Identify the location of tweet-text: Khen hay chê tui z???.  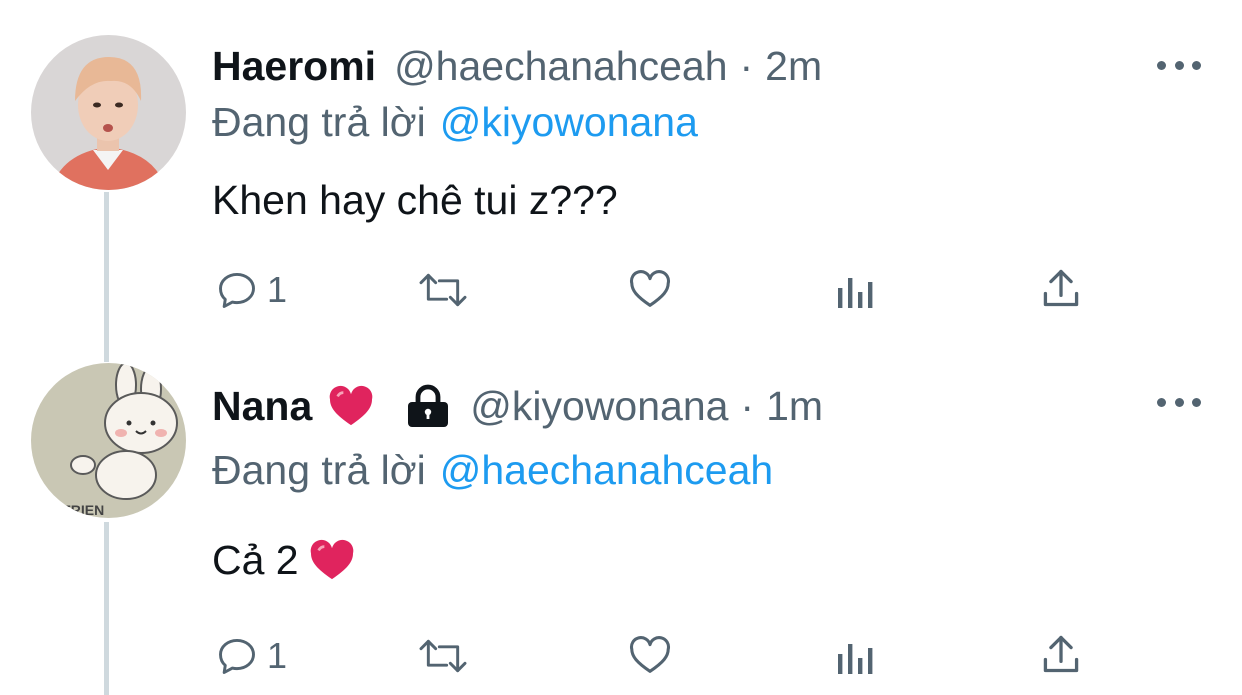
(415, 200).